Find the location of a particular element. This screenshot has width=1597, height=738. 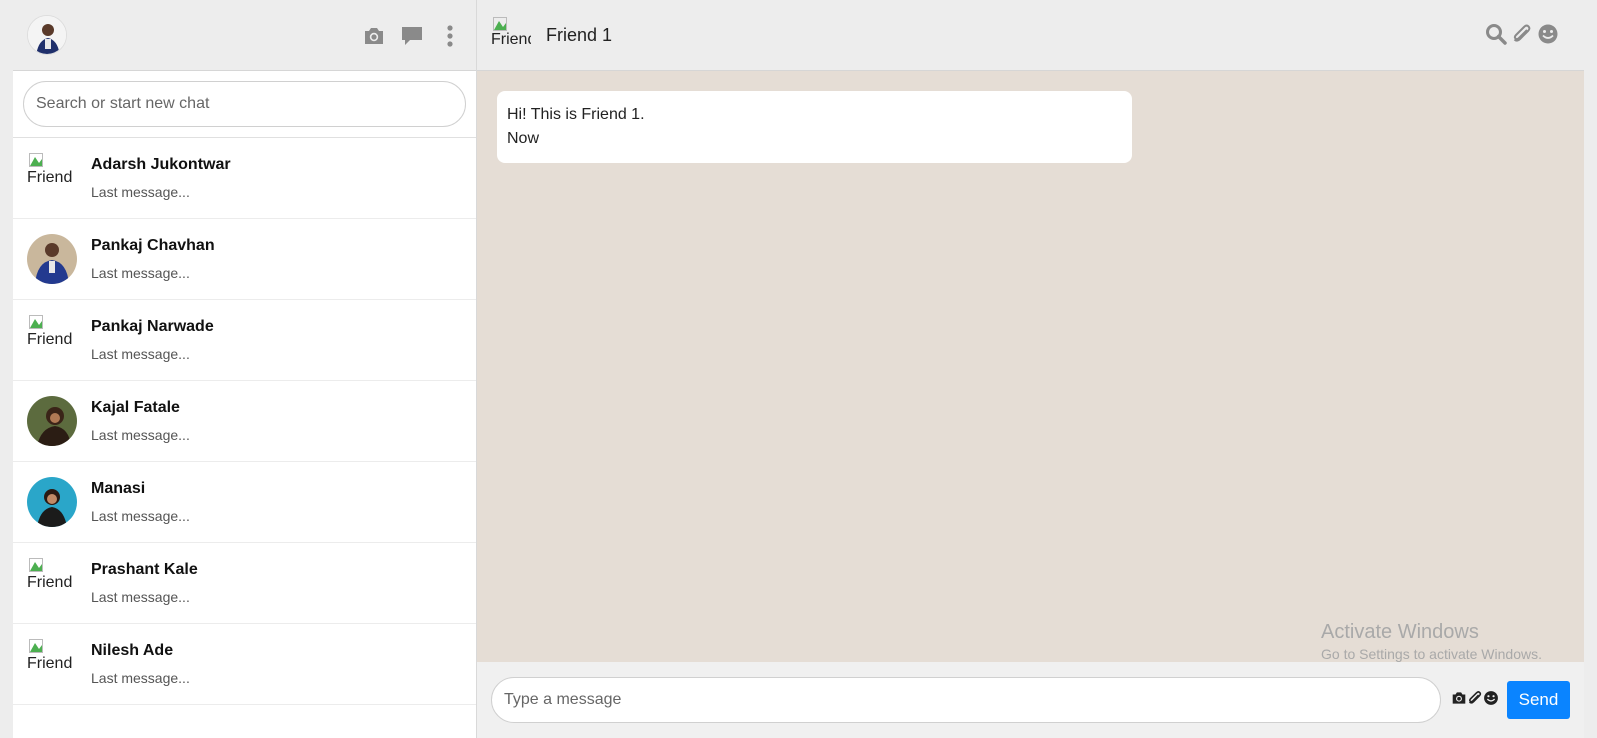

sidebar-header is located at coordinates (244, 35).